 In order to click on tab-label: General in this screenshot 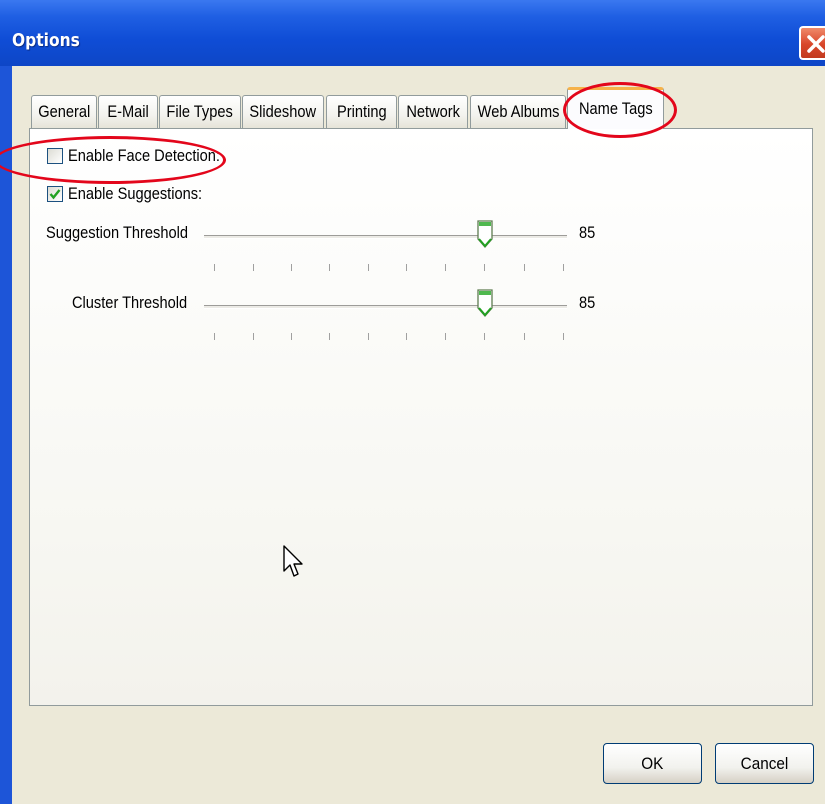, I will do `click(64, 111)`.